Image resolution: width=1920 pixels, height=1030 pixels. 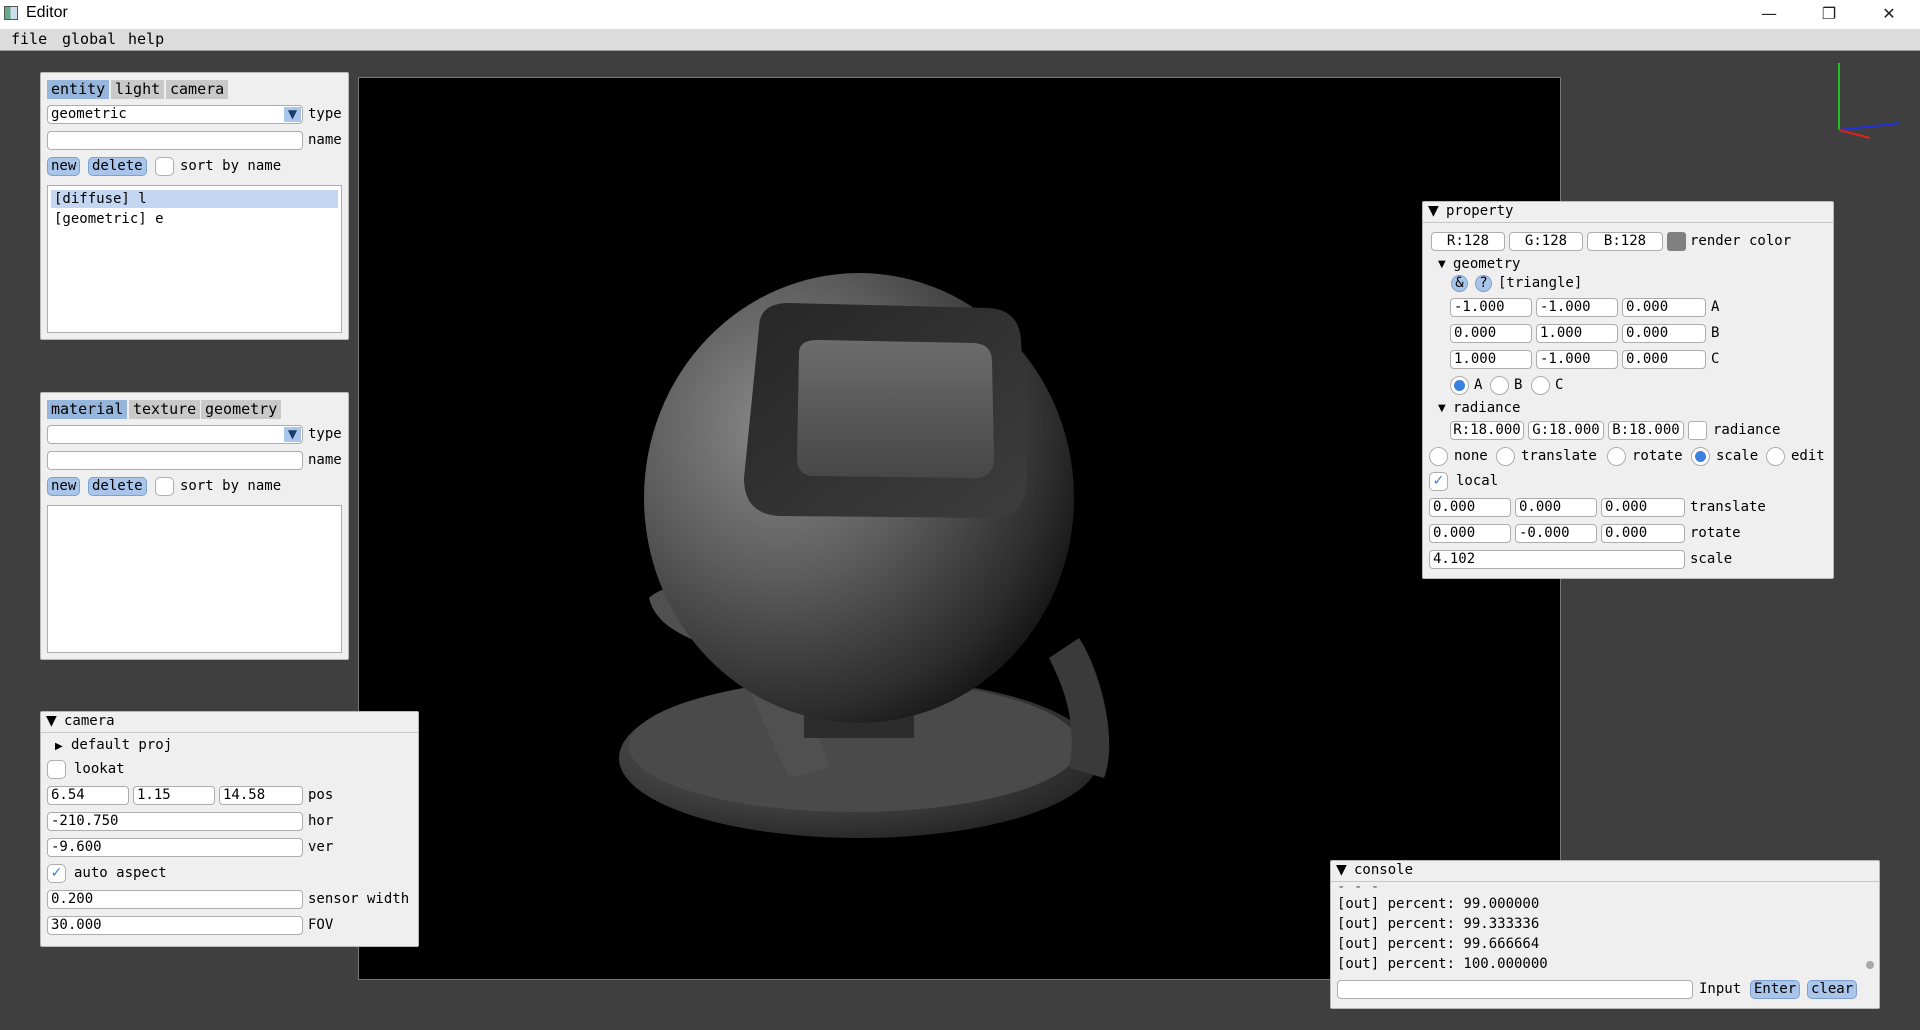 I want to click on entity-name-input, so click(x=175, y=140).